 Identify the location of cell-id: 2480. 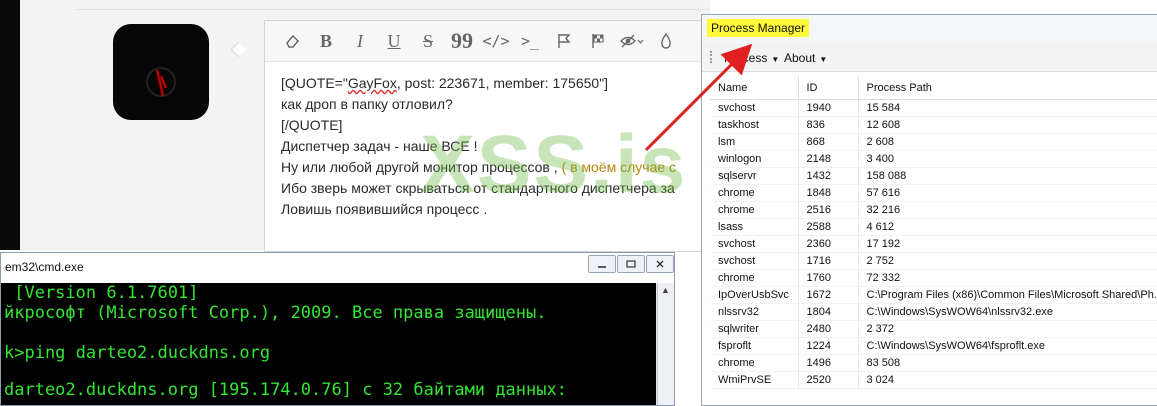
(828, 329).